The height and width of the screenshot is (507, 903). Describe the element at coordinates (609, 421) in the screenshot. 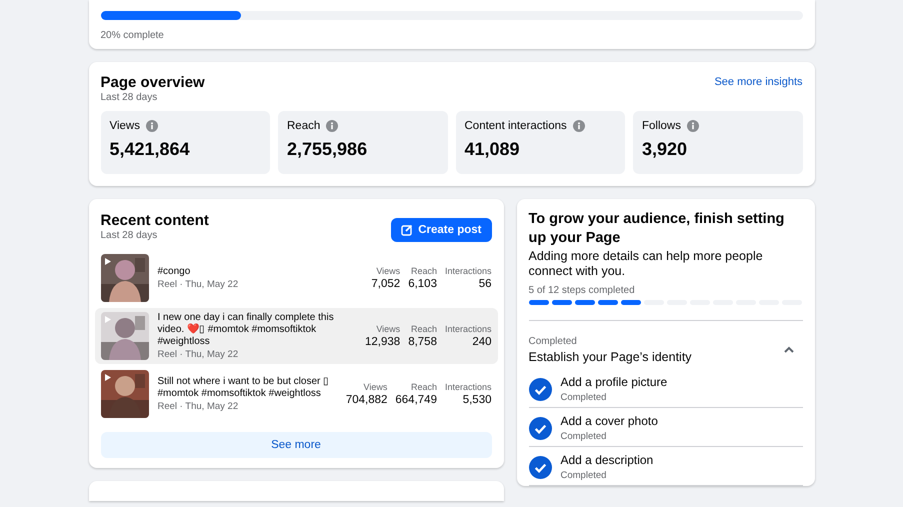

I see `item-title: Add a cover photo` at that location.